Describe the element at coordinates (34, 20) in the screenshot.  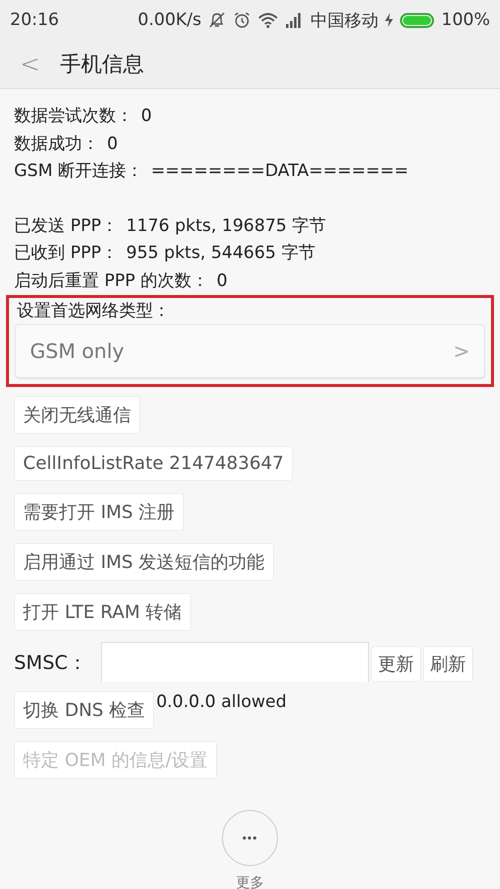
I see `clock: 20:16` at that location.